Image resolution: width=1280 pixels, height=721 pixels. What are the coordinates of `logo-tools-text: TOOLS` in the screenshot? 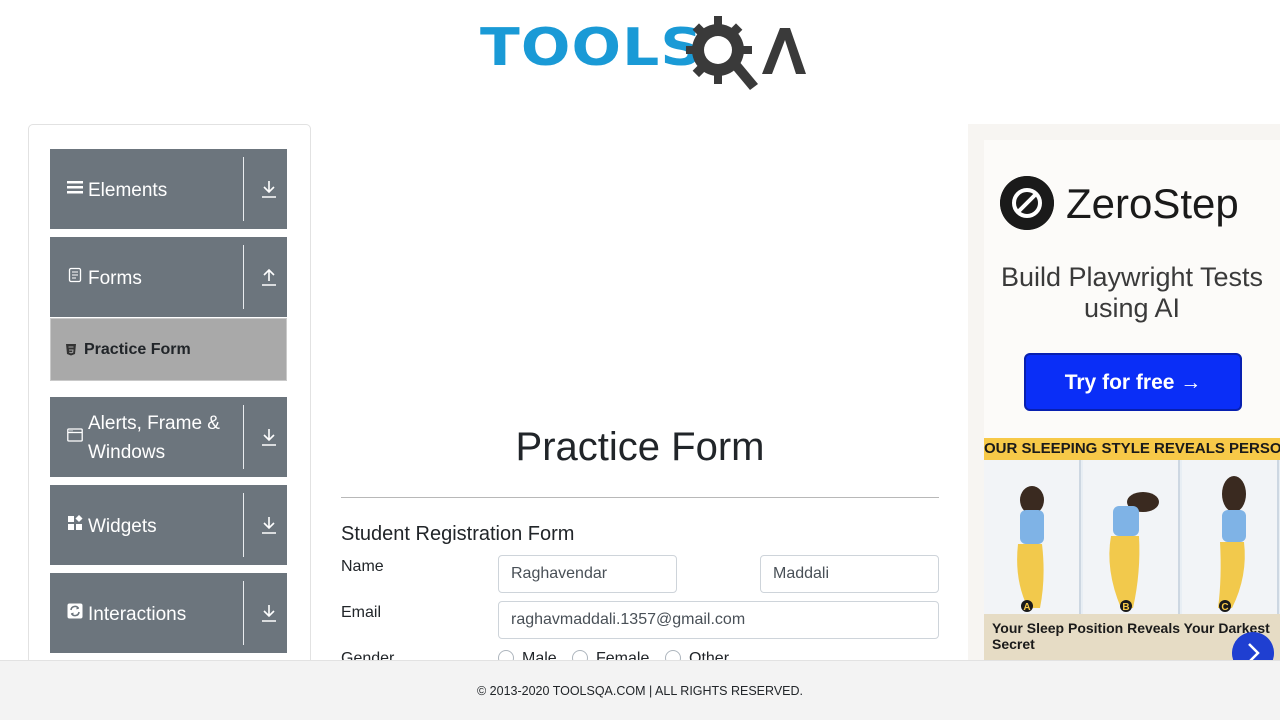 It's located at (592, 48).